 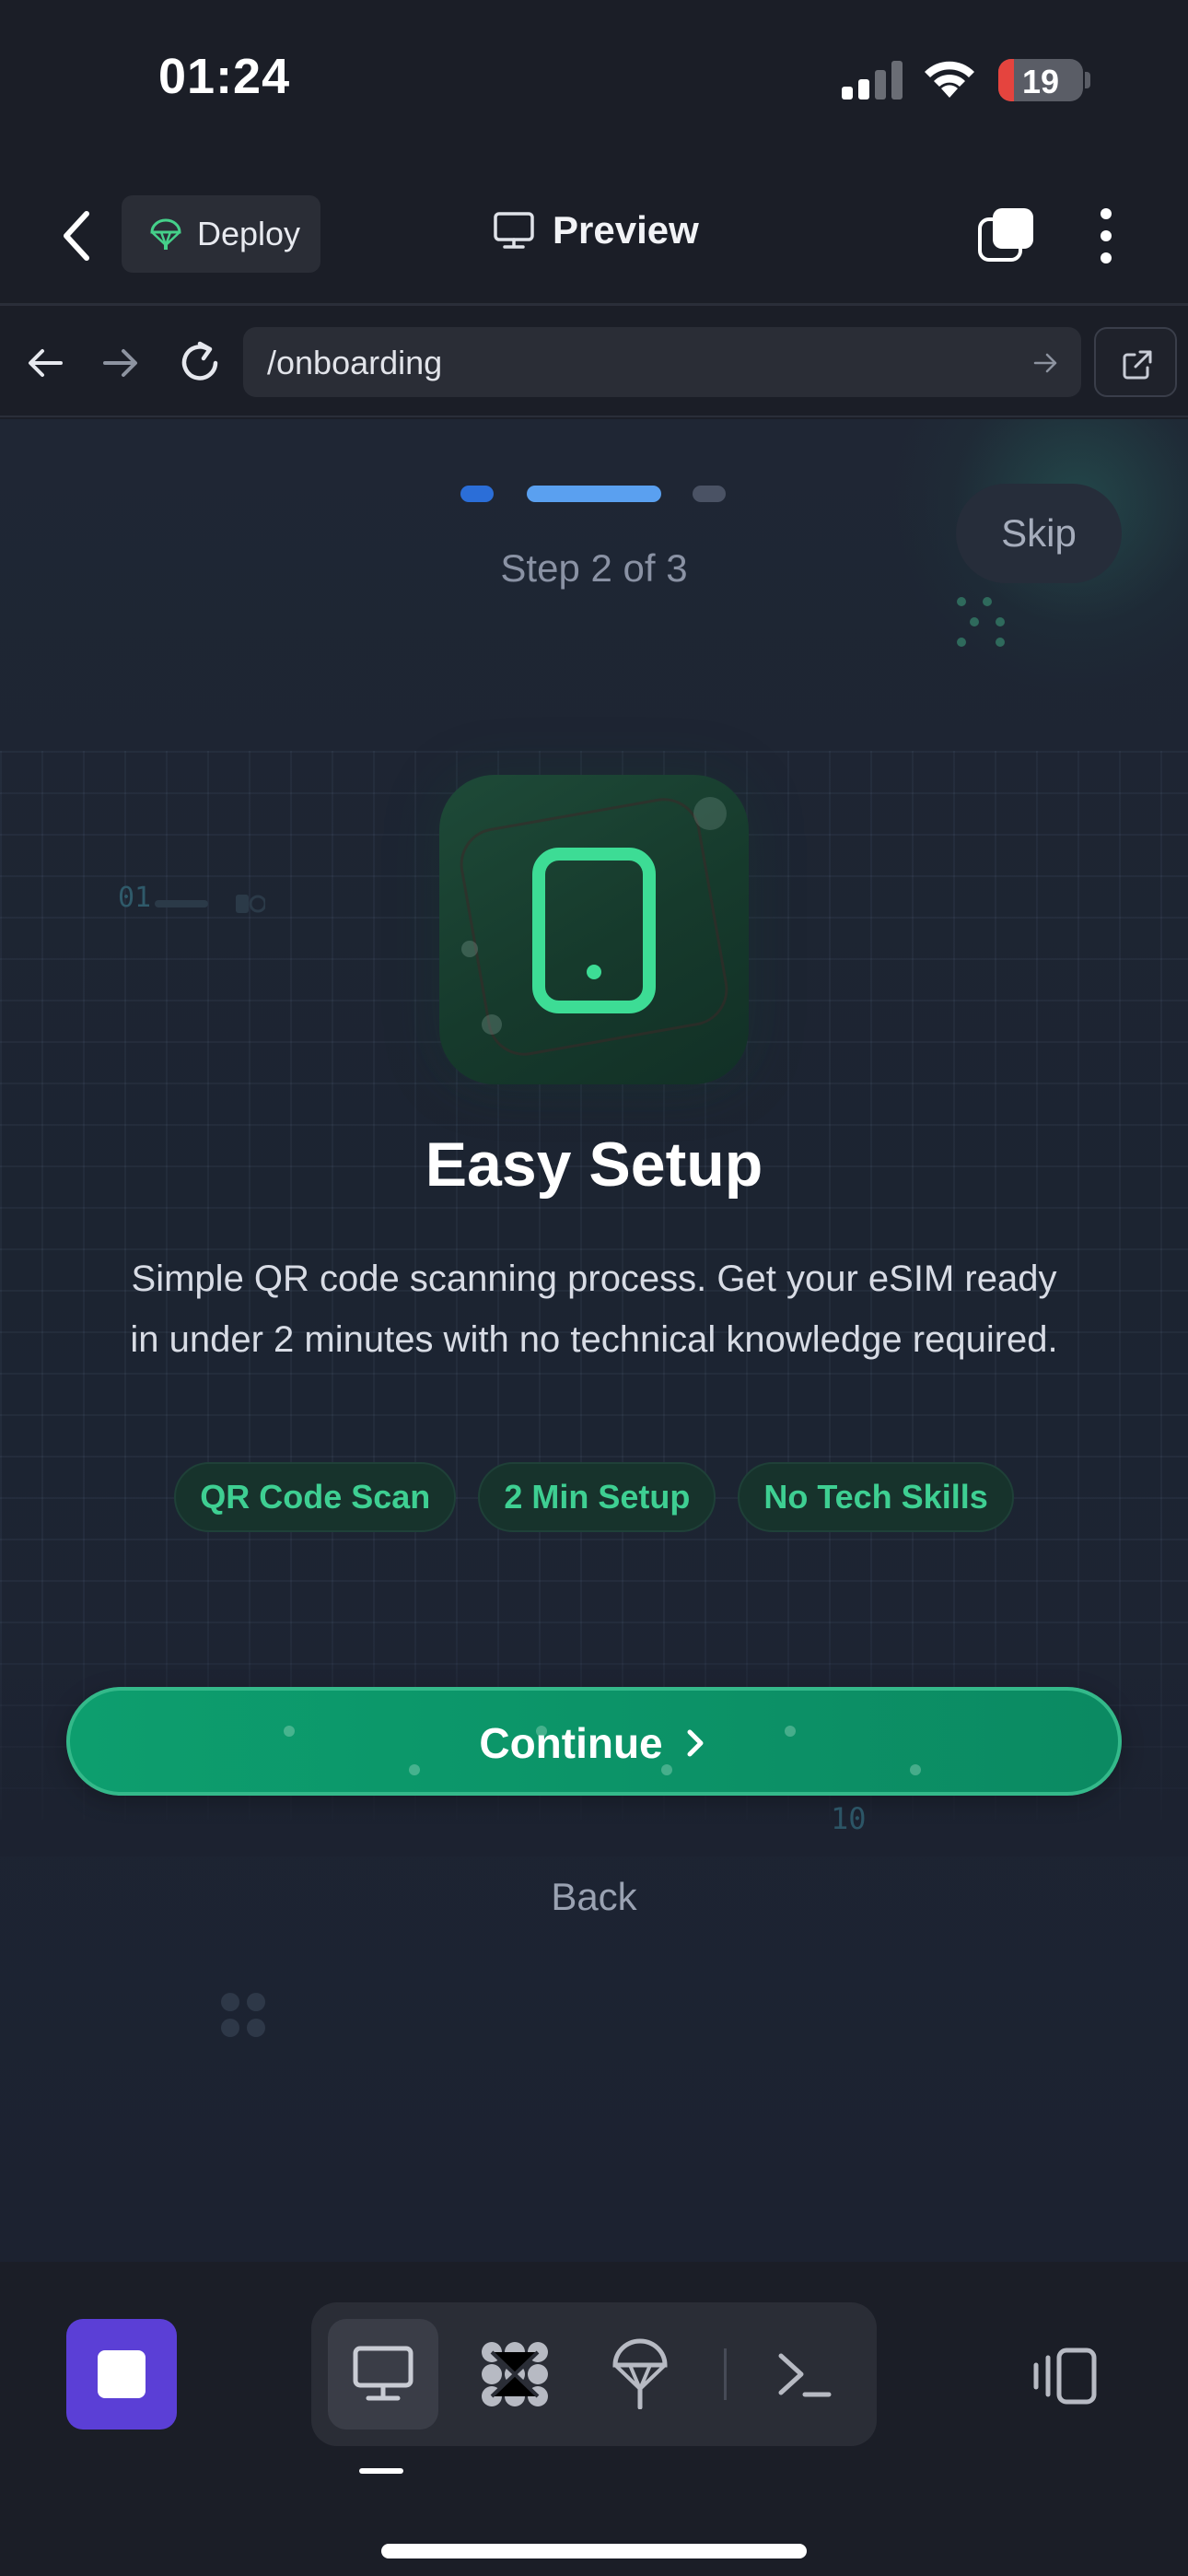 I want to click on preview-title: Preview, so click(x=595, y=230).